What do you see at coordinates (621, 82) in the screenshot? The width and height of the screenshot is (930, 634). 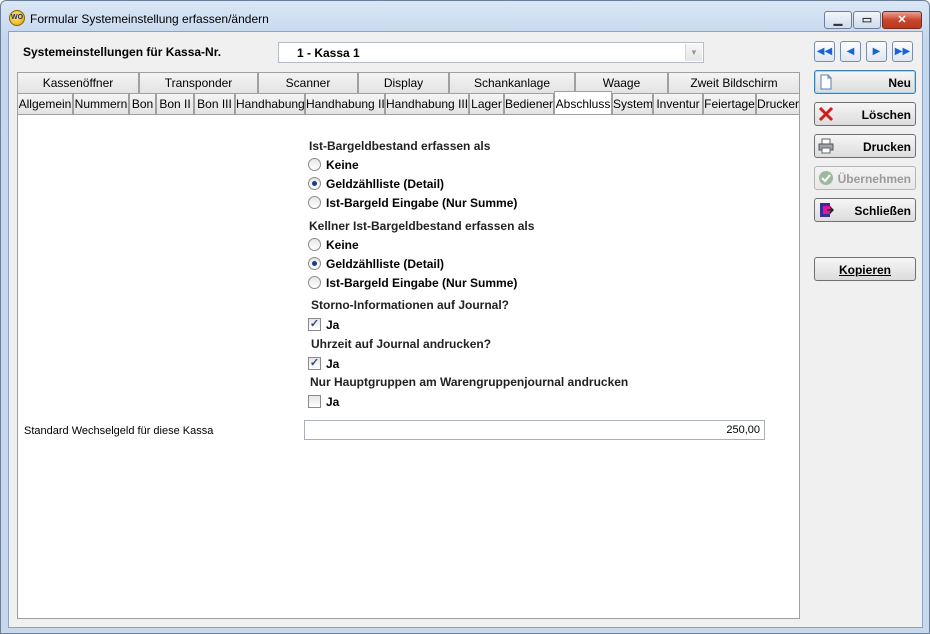 I see `tab-waage: Waage` at bounding box center [621, 82].